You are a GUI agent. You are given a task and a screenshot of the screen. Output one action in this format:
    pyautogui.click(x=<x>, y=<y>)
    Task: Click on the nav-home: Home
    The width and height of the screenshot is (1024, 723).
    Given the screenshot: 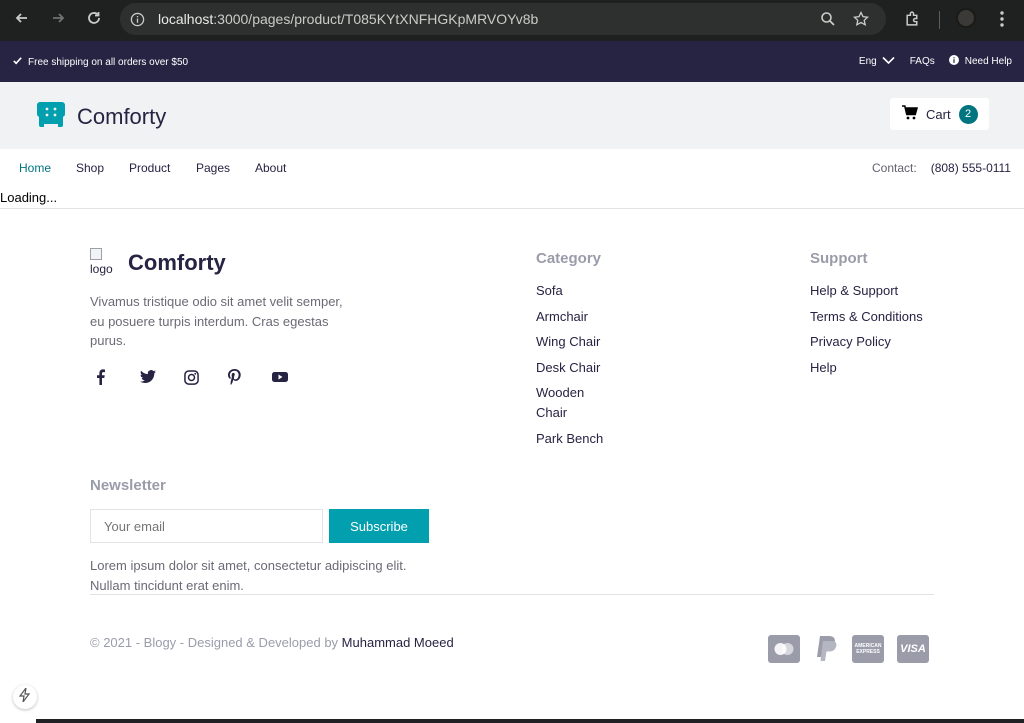 What is the action you would take?
    pyautogui.click(x=35, y=168)
    